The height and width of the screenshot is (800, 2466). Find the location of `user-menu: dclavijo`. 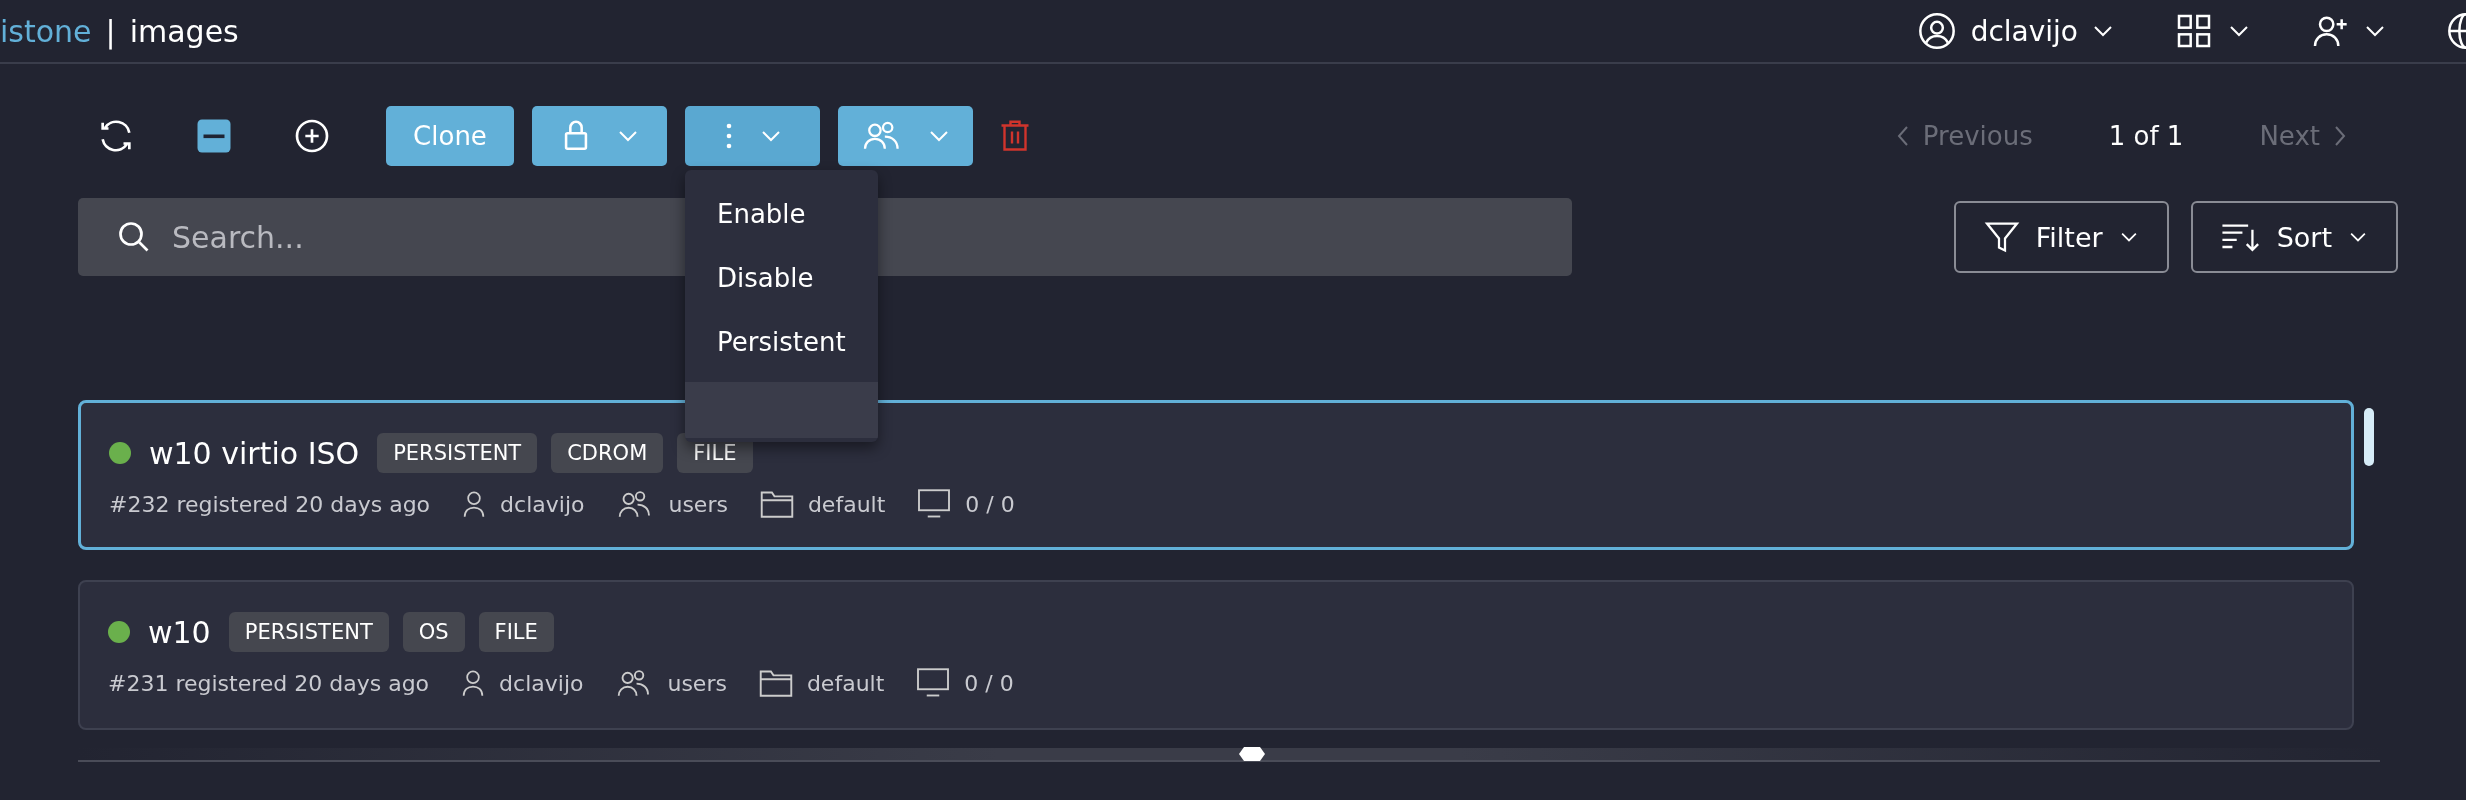

user-menu: dclavijo is located at coordinates (2015, 31).